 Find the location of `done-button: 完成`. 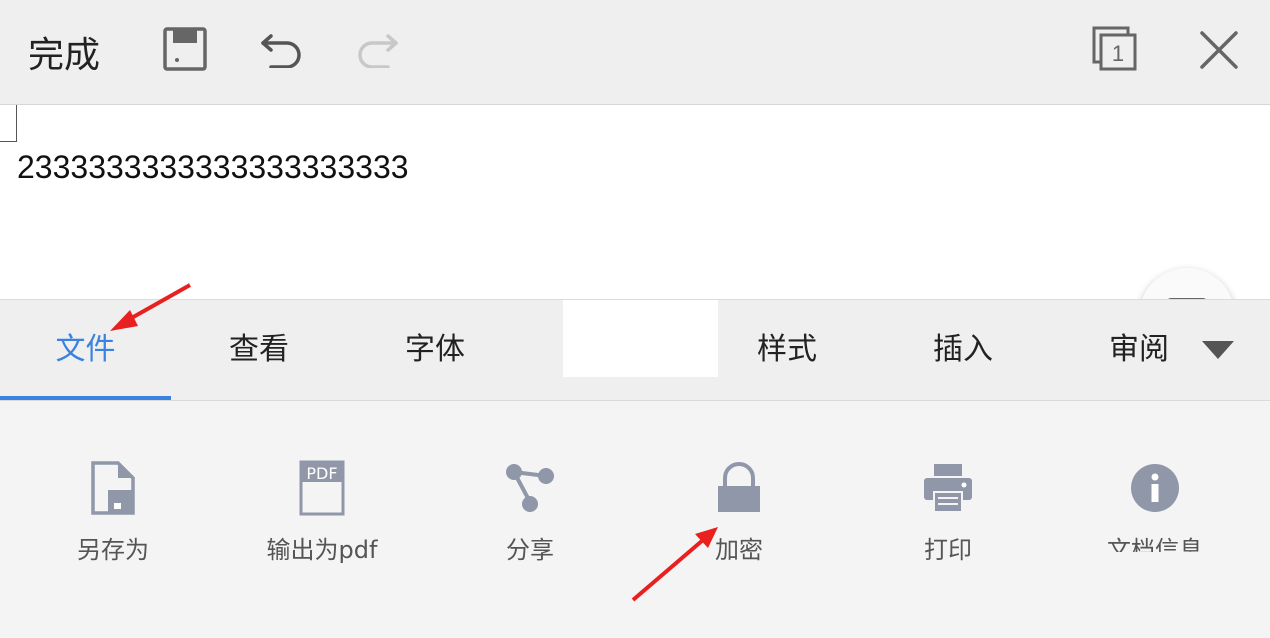

done-button: 完成 is located at coordinates (64, 52).